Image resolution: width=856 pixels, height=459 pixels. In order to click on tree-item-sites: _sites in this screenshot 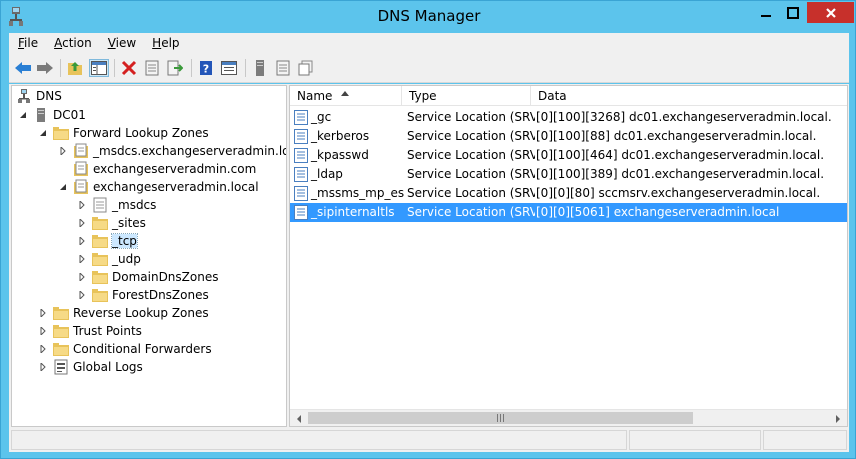, I will do `click(111, 223)`.